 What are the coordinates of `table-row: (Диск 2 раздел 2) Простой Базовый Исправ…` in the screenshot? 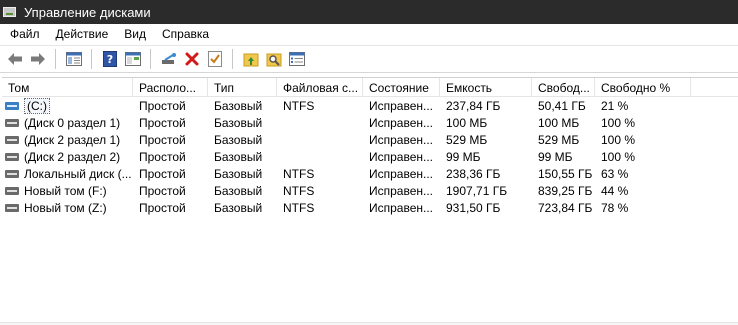 It's located at (370, 156).